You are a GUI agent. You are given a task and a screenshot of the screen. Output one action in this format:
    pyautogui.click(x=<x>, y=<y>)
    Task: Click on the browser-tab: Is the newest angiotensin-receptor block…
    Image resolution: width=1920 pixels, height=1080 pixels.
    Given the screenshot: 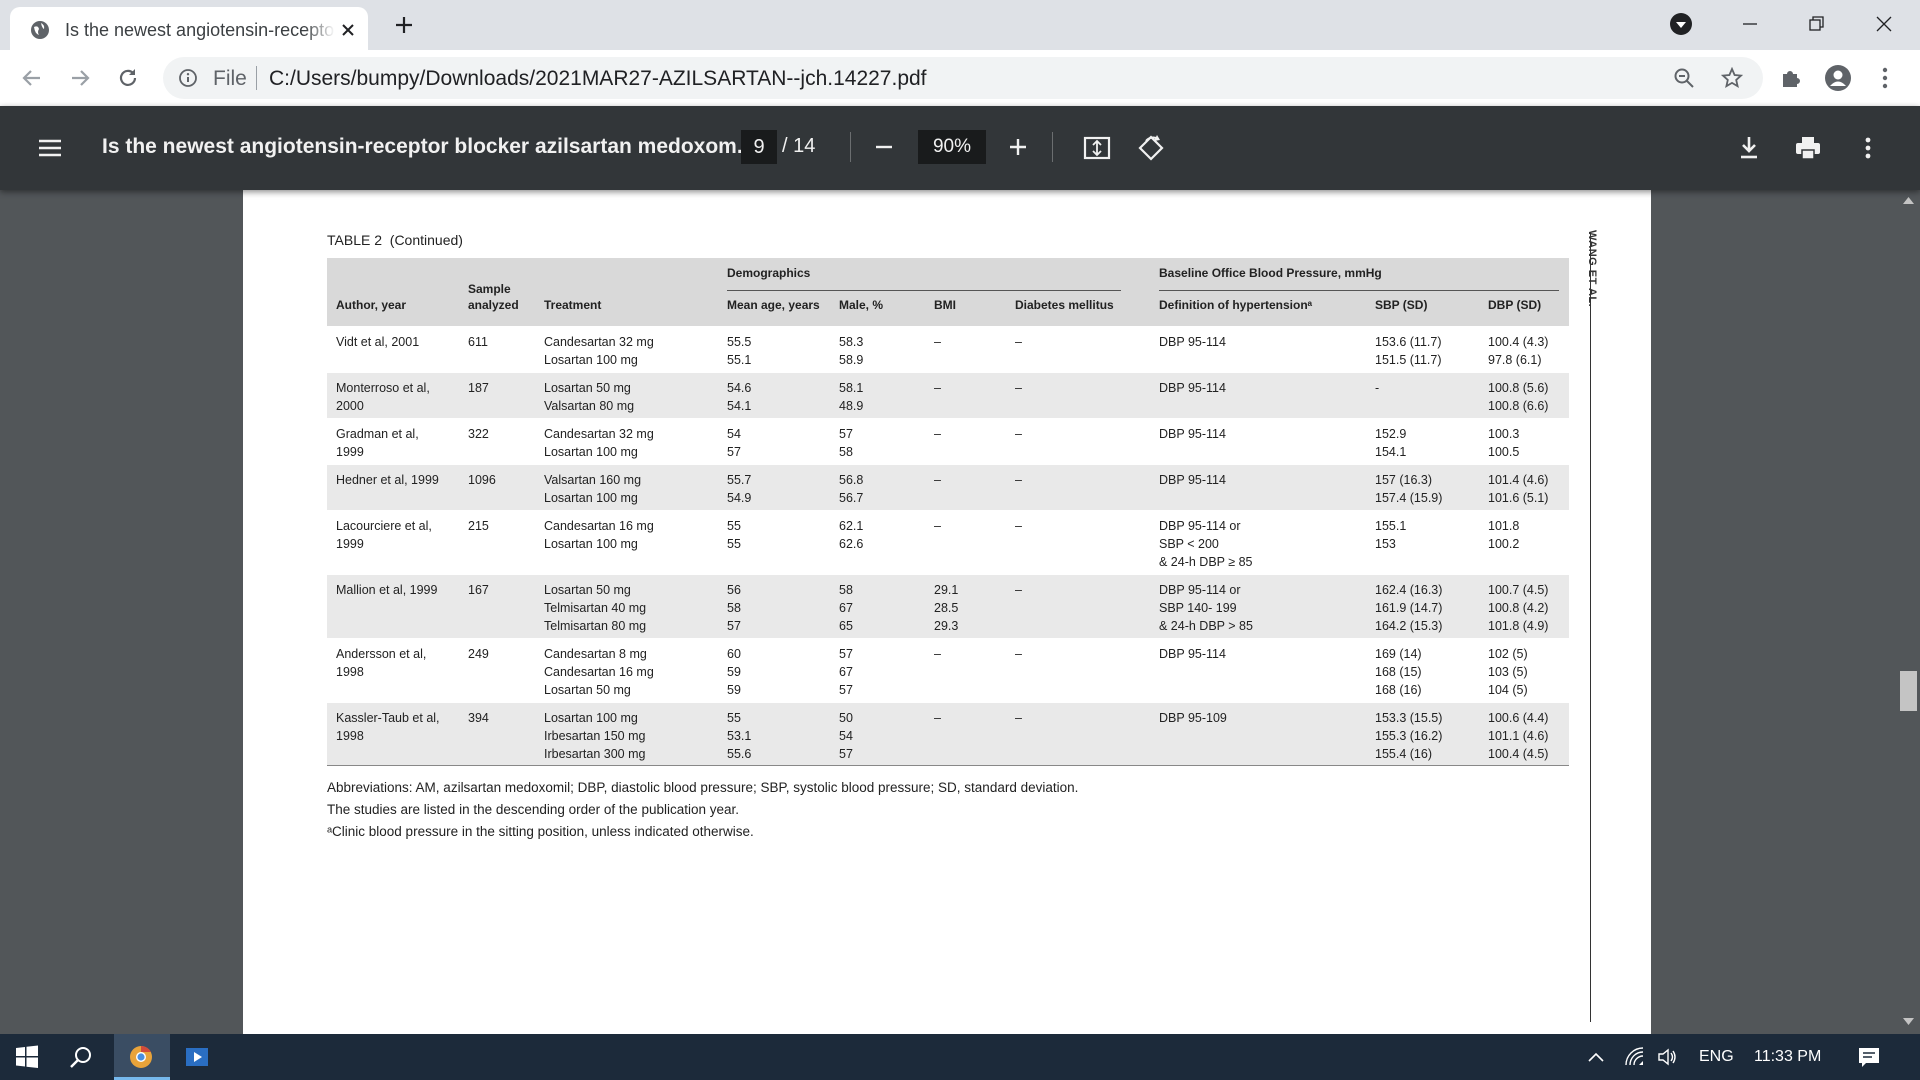 What is the action you would take?
    pyautogui.click(x=189, y=28)
    